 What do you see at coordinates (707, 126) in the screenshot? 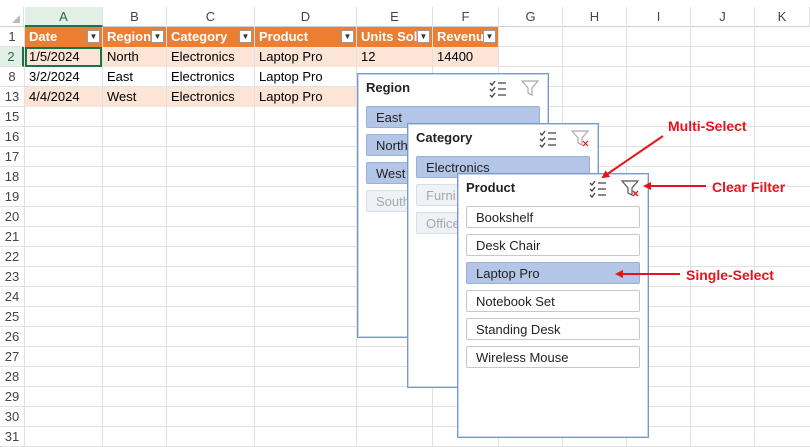
I see `annotation-multi-select: Multi-Select` at bounding box center [707, 126].